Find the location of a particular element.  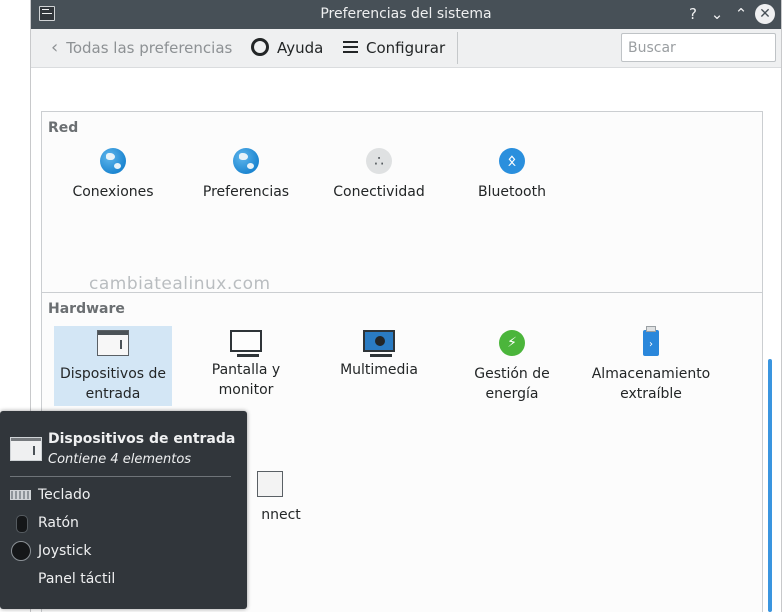

bluetooth-icon: ᛟ is located at coordinates (512, 161).